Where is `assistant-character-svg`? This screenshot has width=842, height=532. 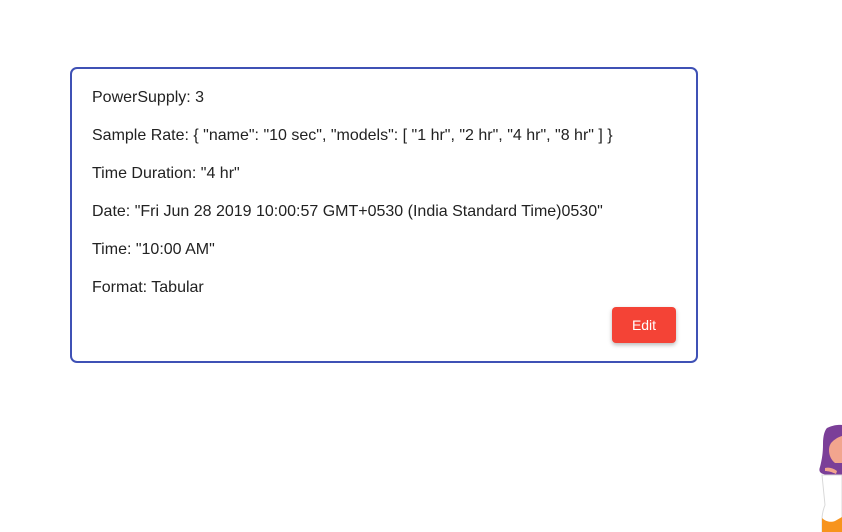 assistant-character-svg is located at coordinates (830, 478).